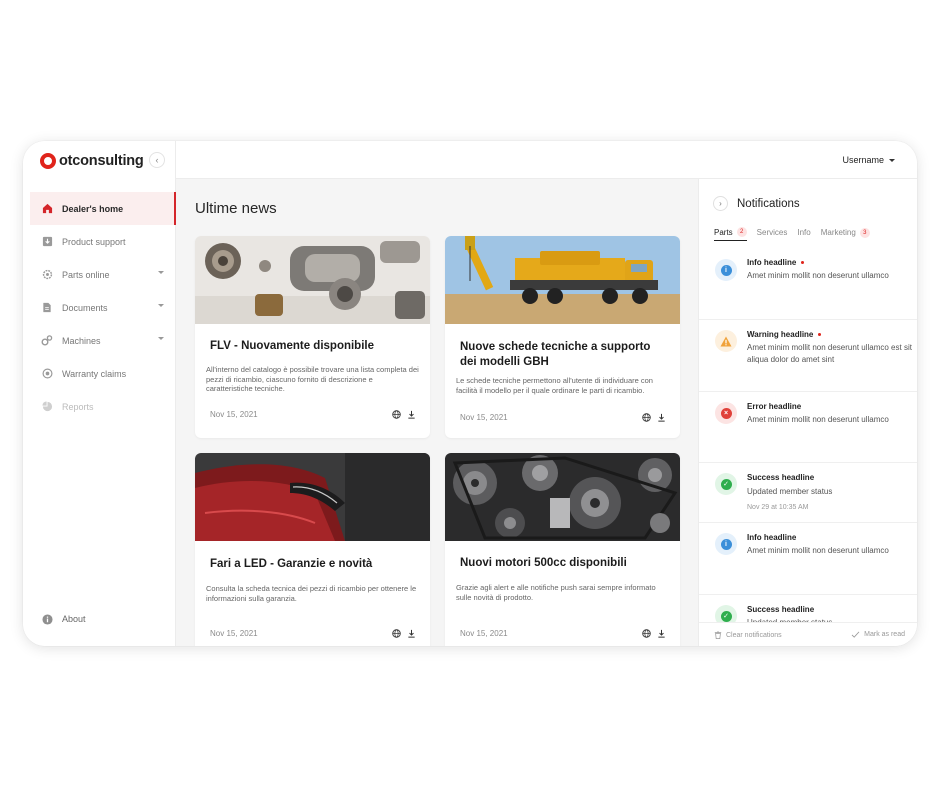 This screenshot has height=788, width=940. Describe the element at coordinates (103, 241) in the screenshot. I see `sidebar-item-product-support: Product support` at that location.